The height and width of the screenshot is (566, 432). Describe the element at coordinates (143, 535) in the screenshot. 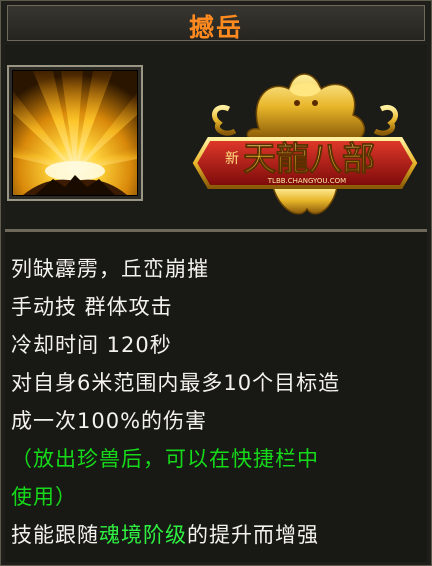

I see `growth-note-highlight: 魂境阶级` at that location.